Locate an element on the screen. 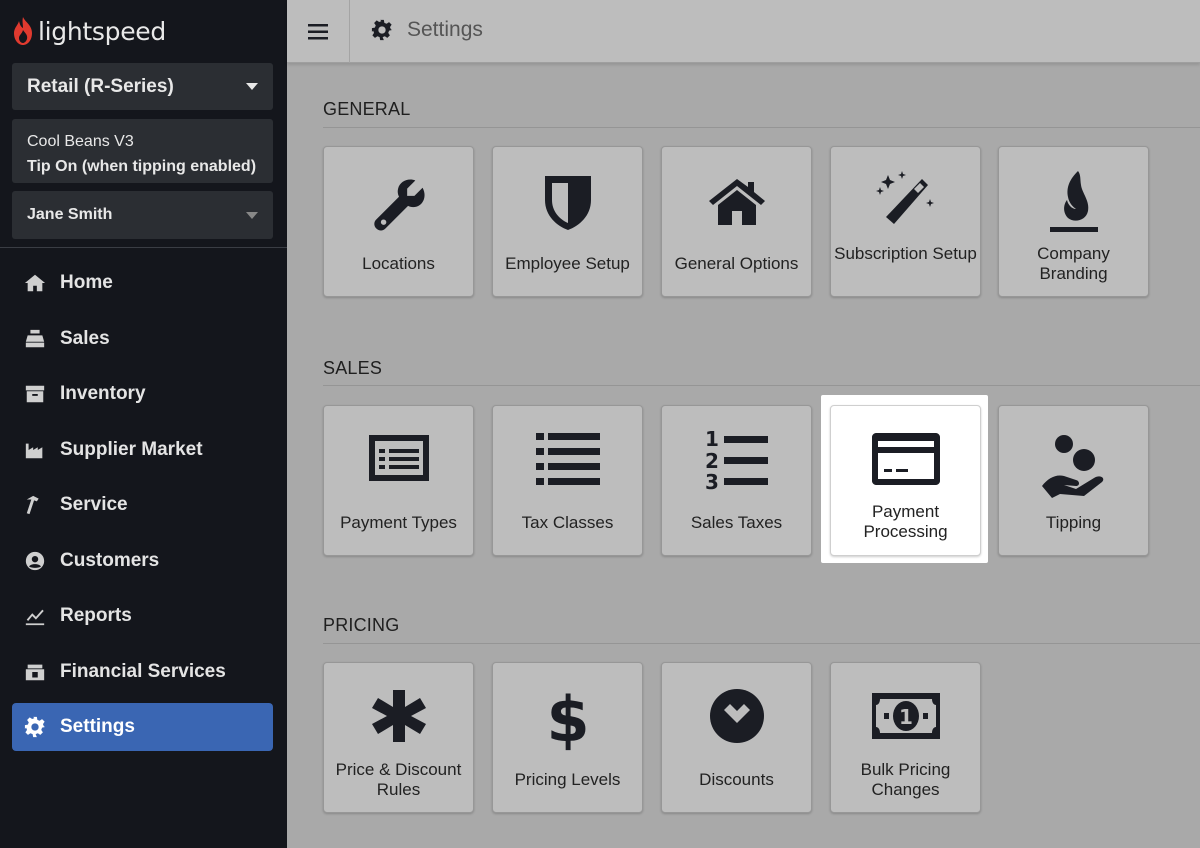 The height and width of the screenshot is (848, 1200). dollar-icon: $ is located at coordinates (567, 718).